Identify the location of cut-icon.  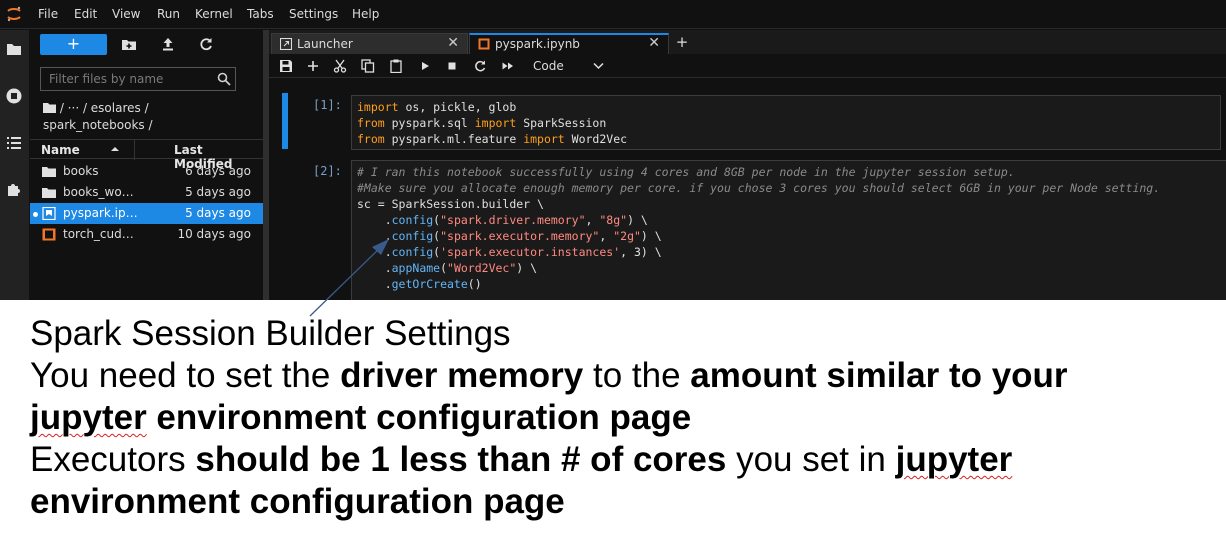
(340, 66).